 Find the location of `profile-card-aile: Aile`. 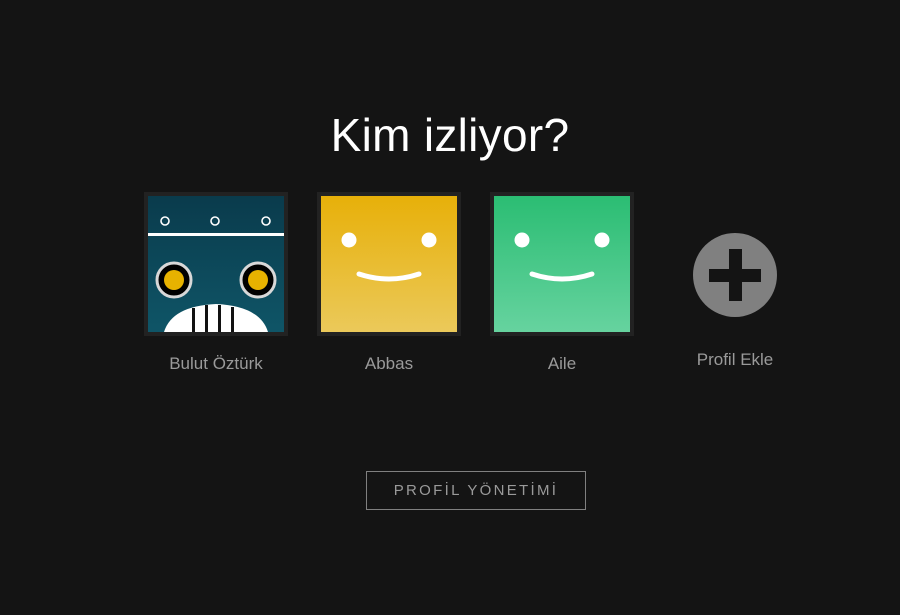

profile-card-aile: Aile is located at coordinates (562, 283).